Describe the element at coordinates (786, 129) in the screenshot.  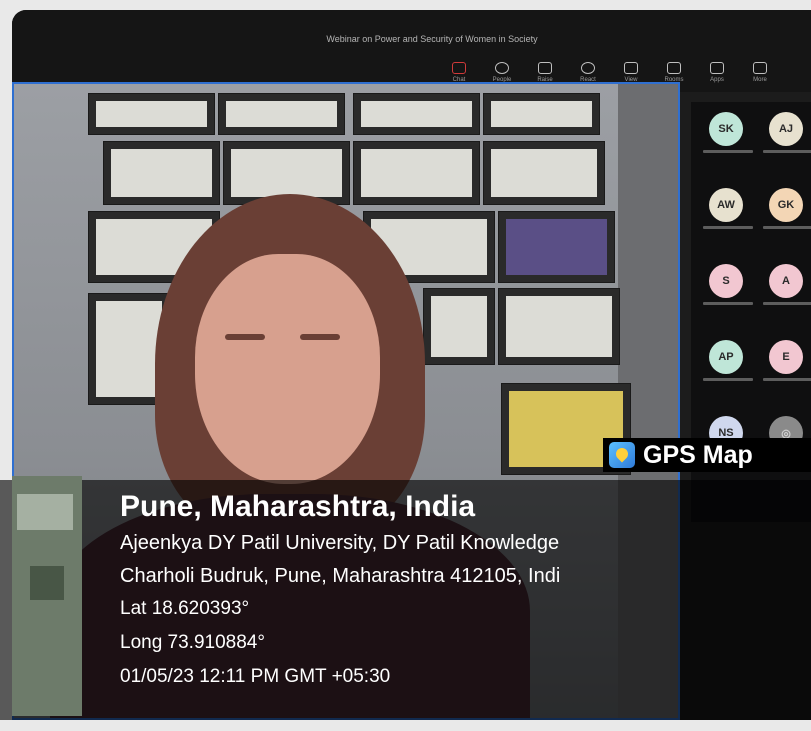
I see `participant-avatar: AJ` at that location.